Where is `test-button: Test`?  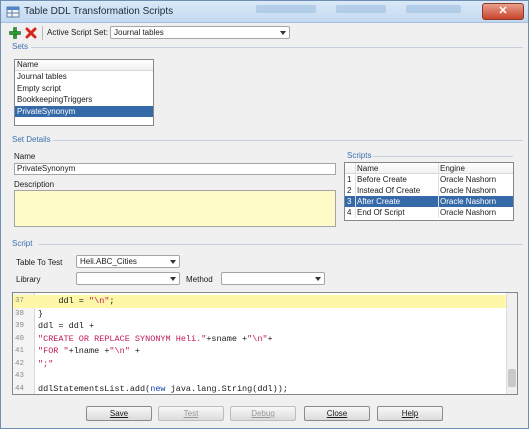 test-button: Test is located at coordinates (191, 413).